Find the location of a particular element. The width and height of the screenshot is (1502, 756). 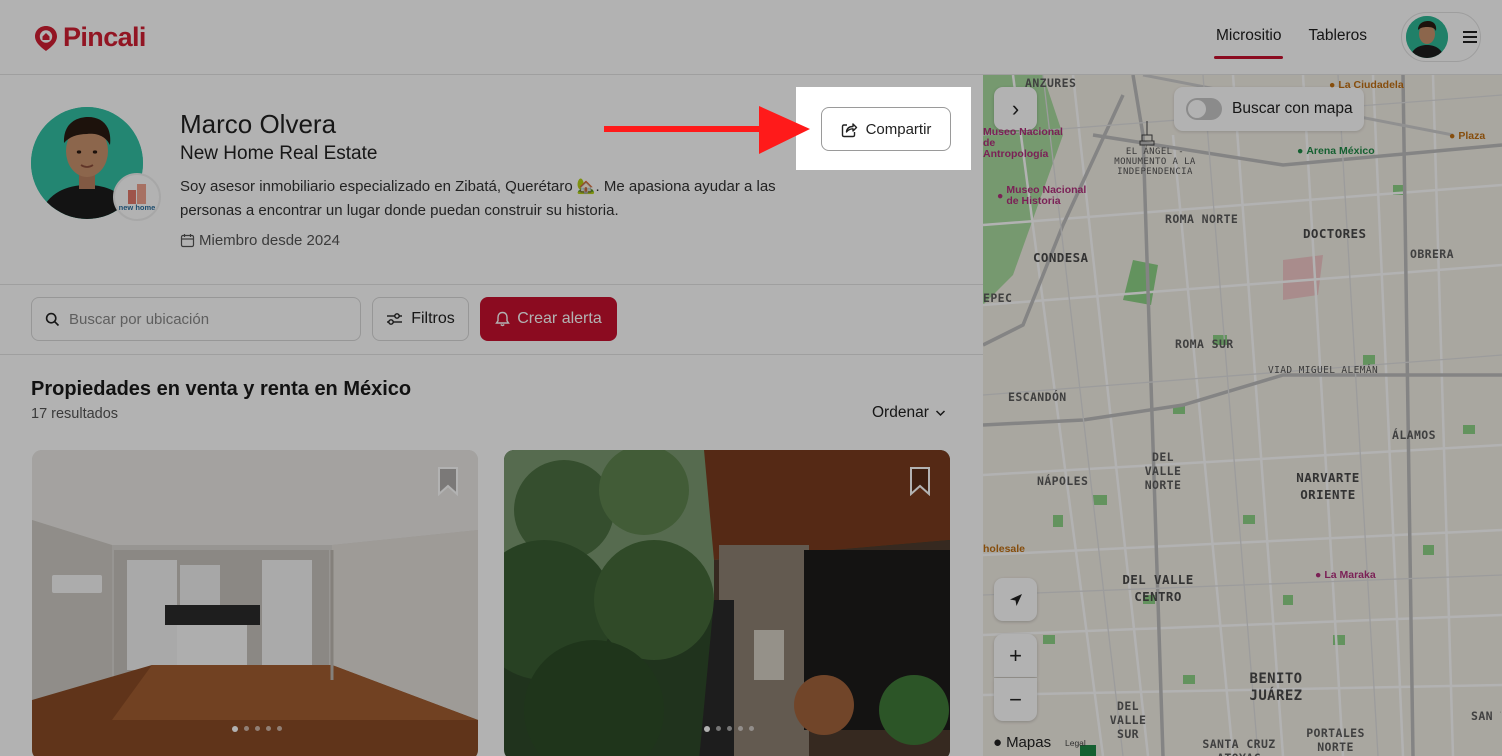

agency-logo-badge: new home is located at coordinates (137, 197).